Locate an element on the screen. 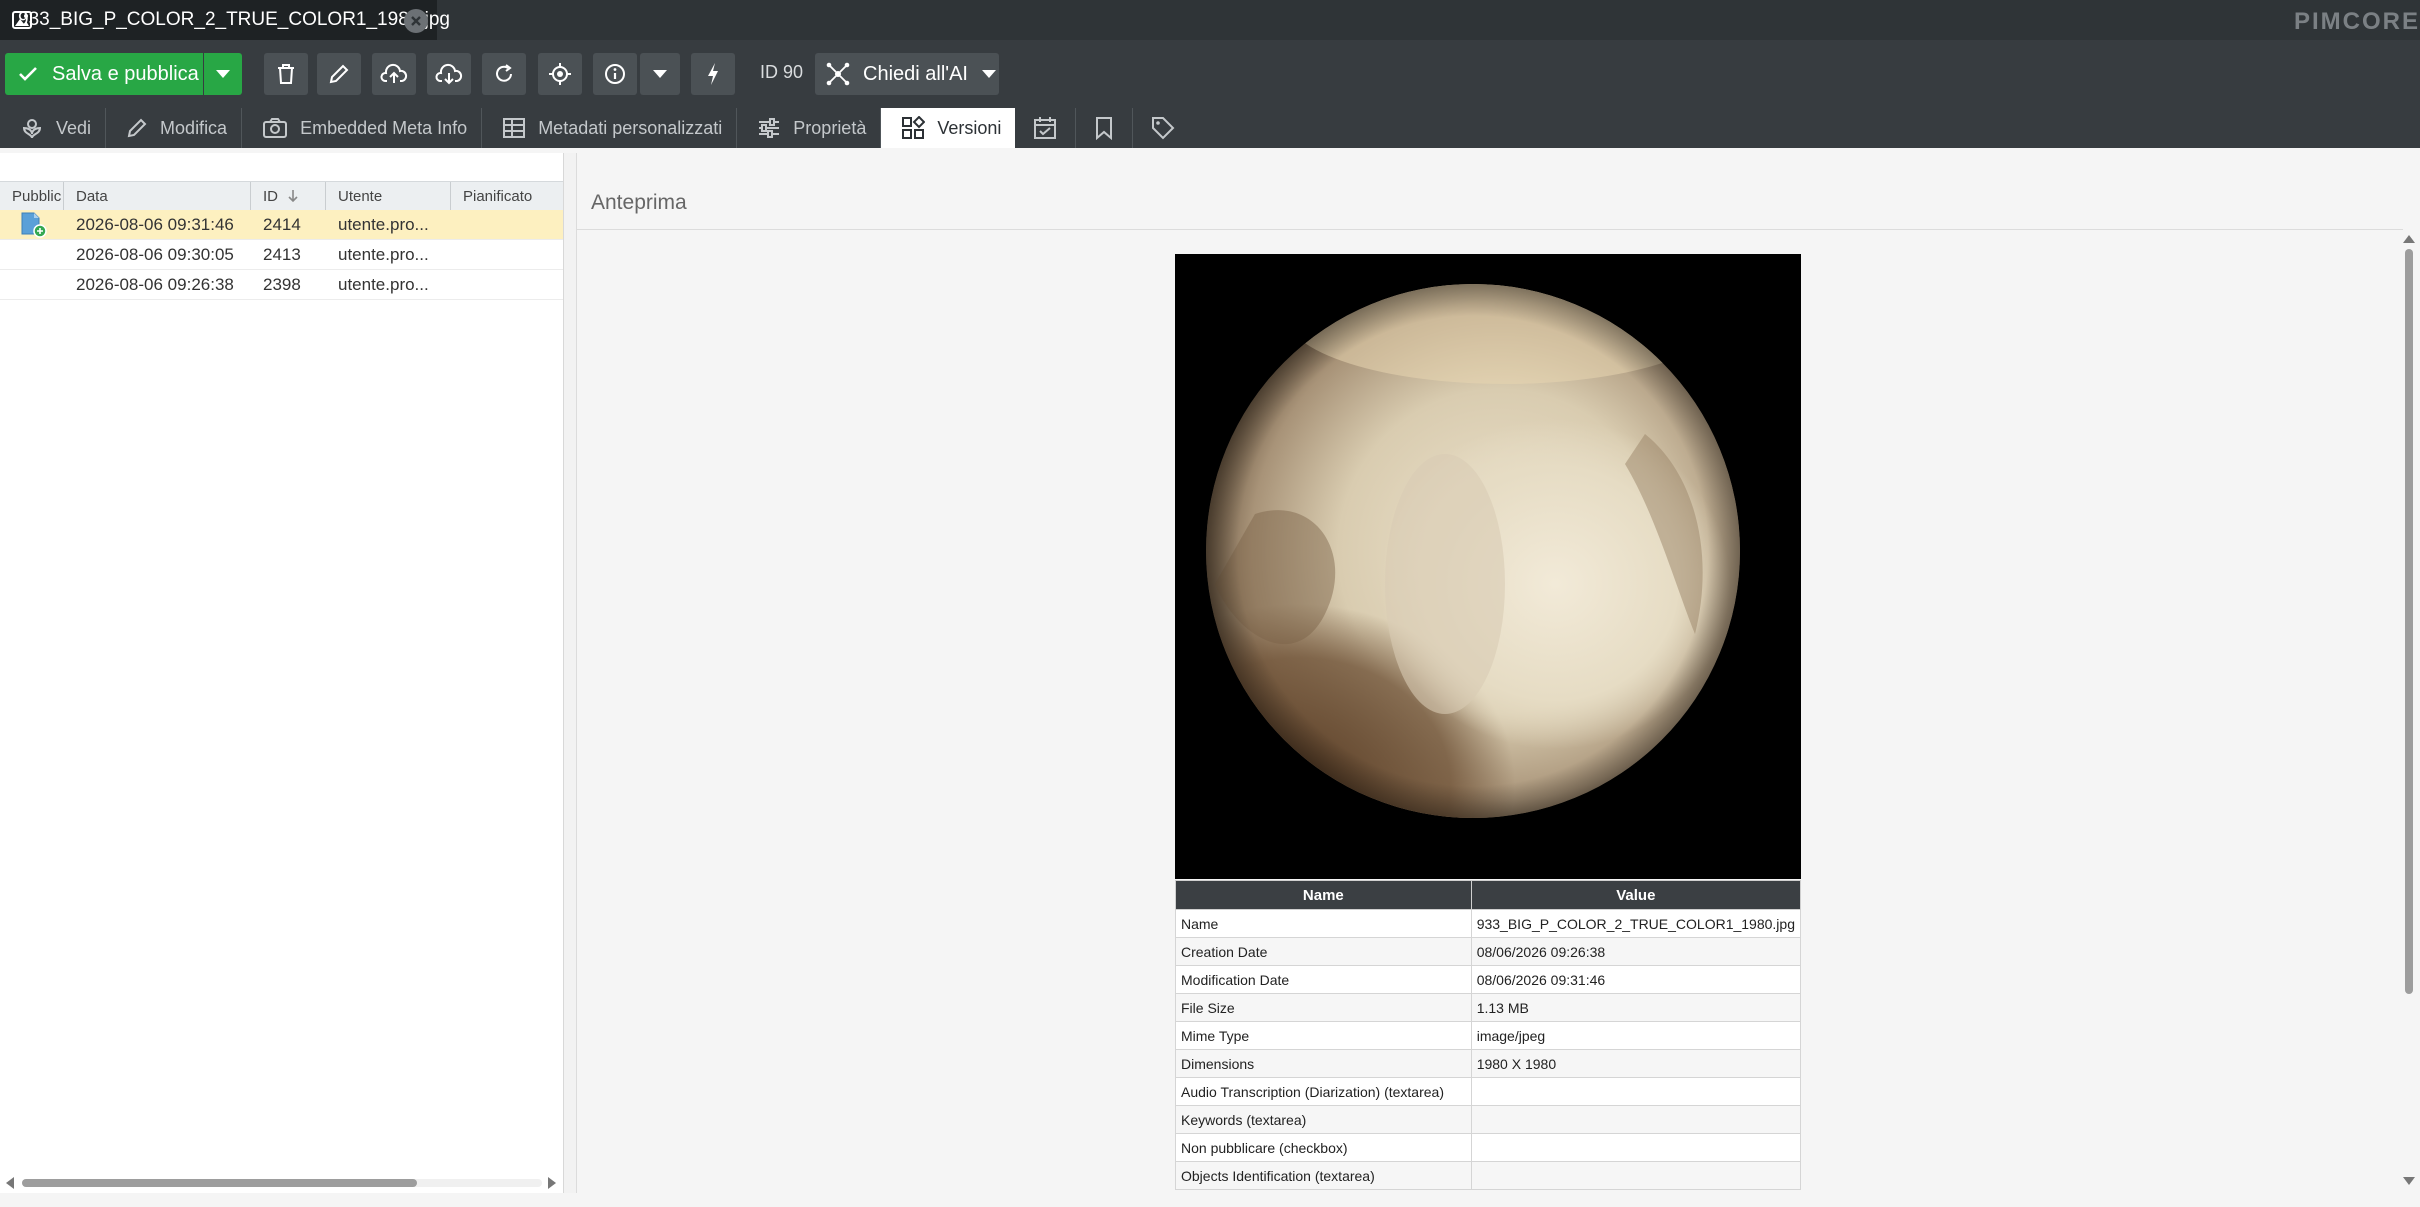 The width and height of the screenshot is (2420, 1207). horizontal-scrollbar is located at coordinates (281, 1182).